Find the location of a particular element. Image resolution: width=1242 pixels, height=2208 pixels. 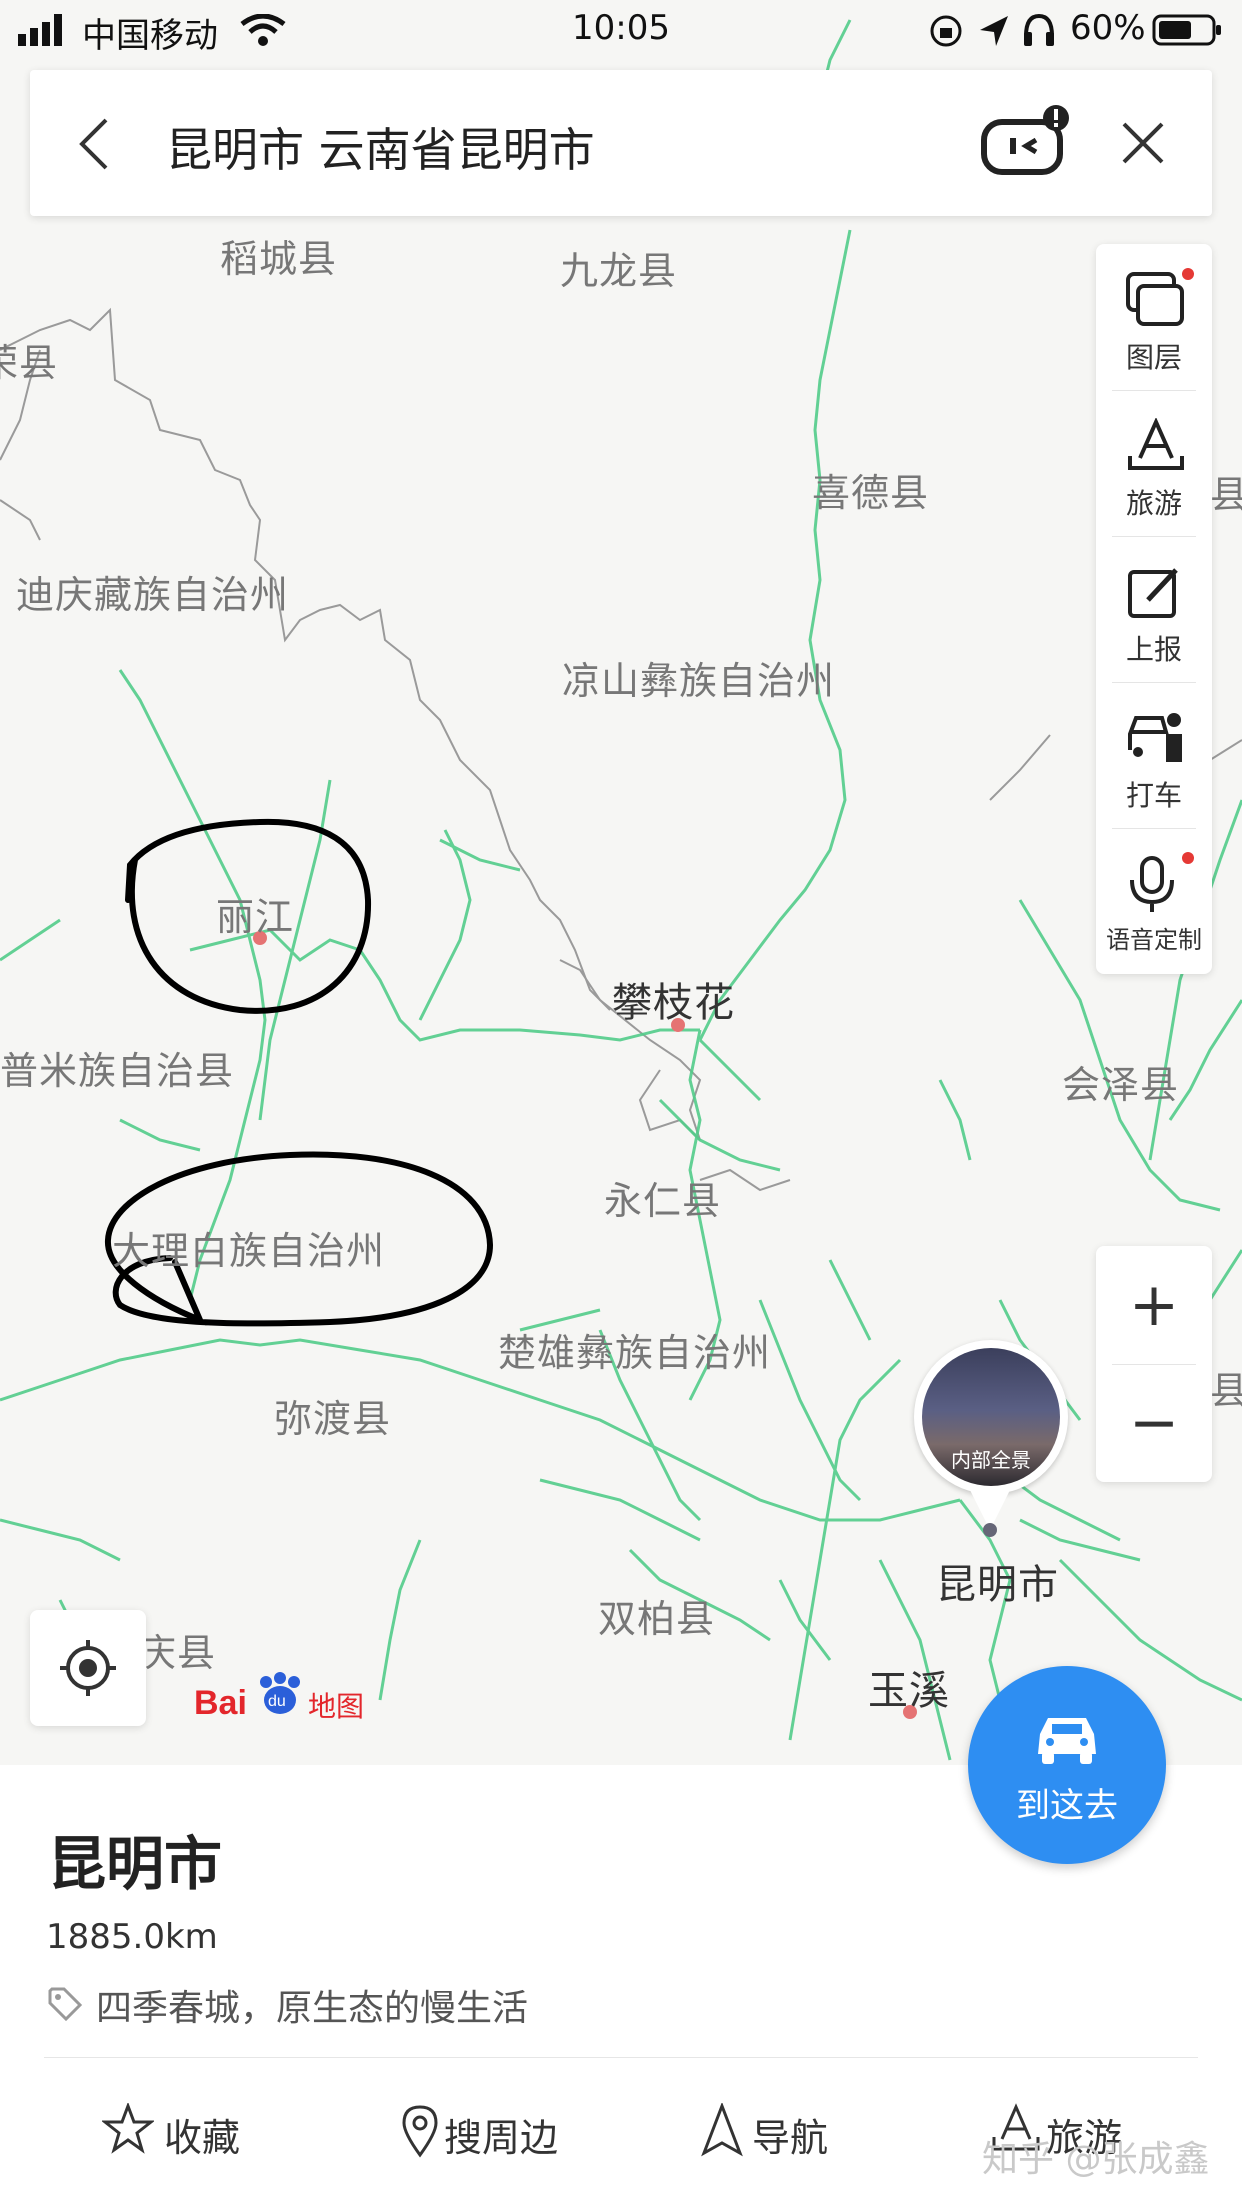

action-label: 搜周边 is located at coordinates (501, 2138).